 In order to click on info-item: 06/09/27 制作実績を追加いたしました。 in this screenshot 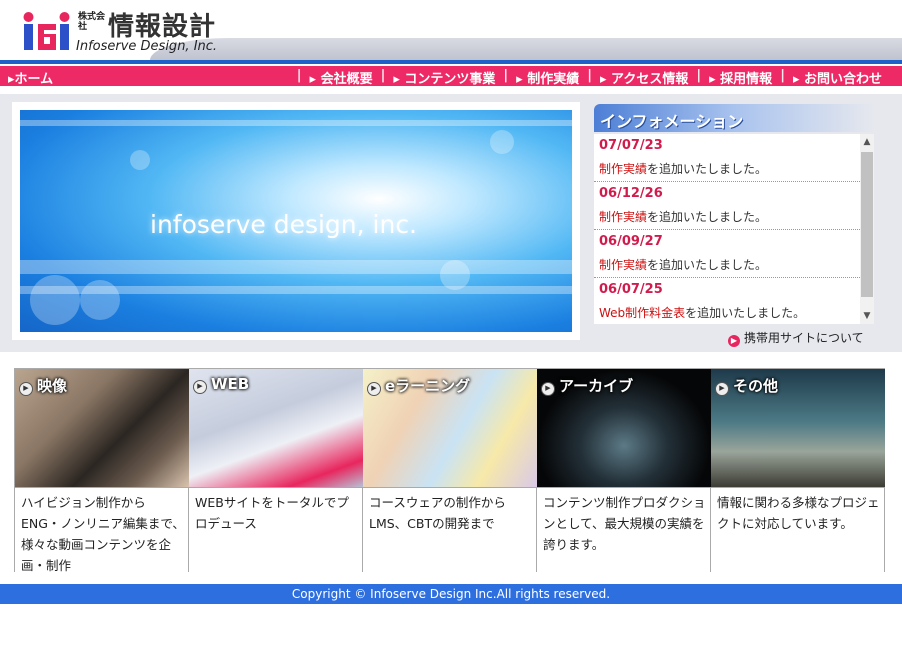, I will do `click(727, 254)`.